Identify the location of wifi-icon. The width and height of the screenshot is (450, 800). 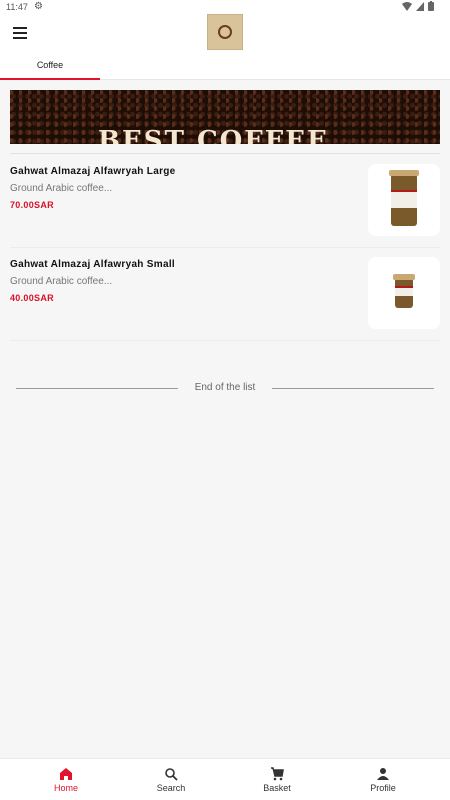
(407, 6).